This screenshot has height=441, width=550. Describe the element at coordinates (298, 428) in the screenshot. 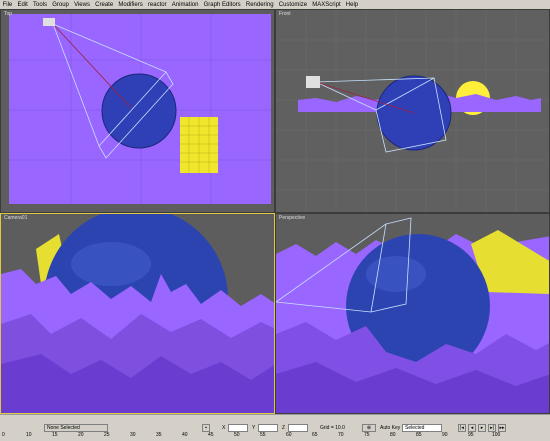

I see `z-field` at that location.